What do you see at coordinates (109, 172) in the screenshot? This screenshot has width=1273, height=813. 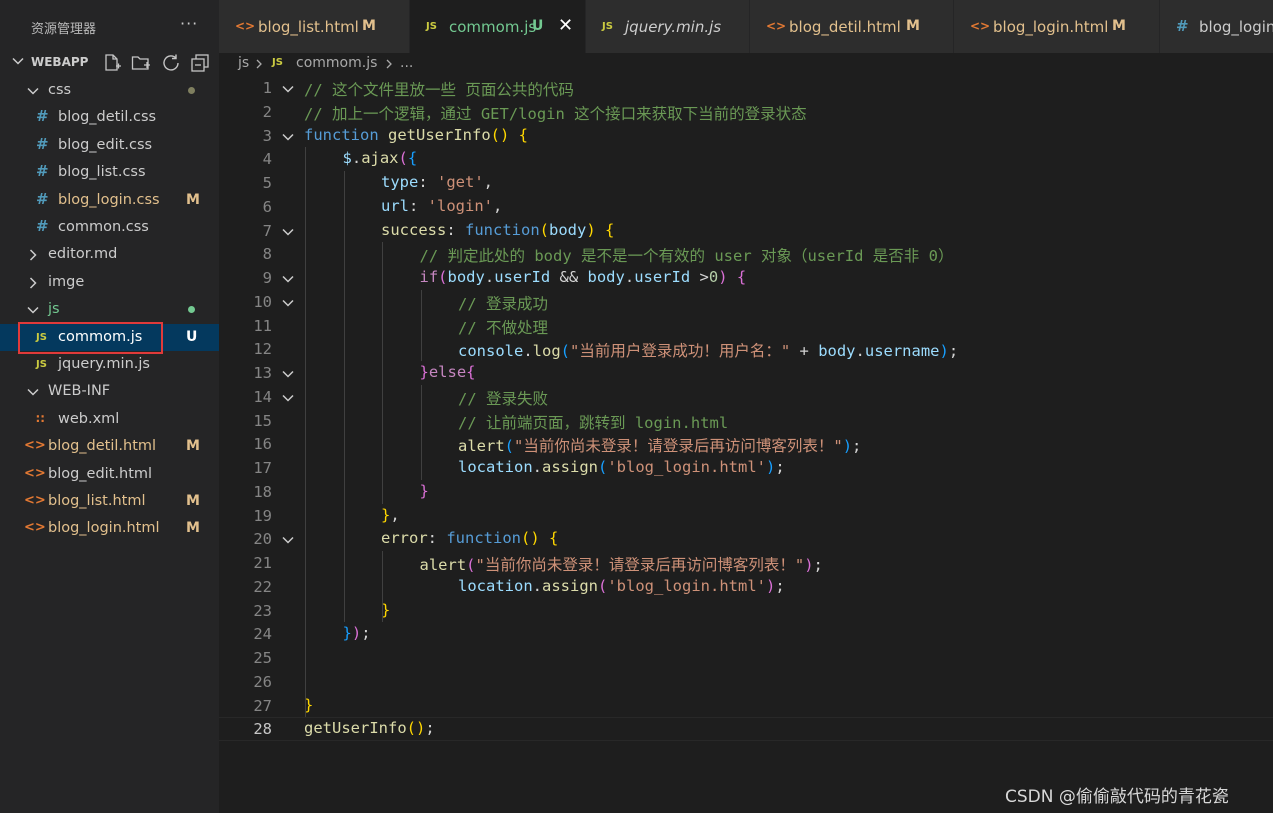 I see `file-row: # blog_list.css` at bounding box center [109, 172].